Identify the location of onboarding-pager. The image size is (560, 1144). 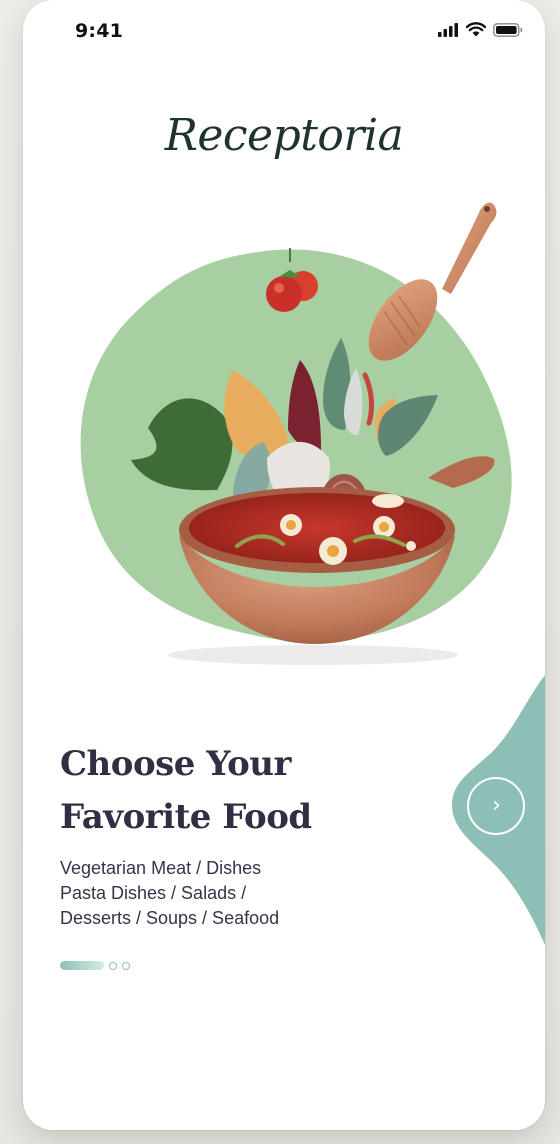
(95, 965).